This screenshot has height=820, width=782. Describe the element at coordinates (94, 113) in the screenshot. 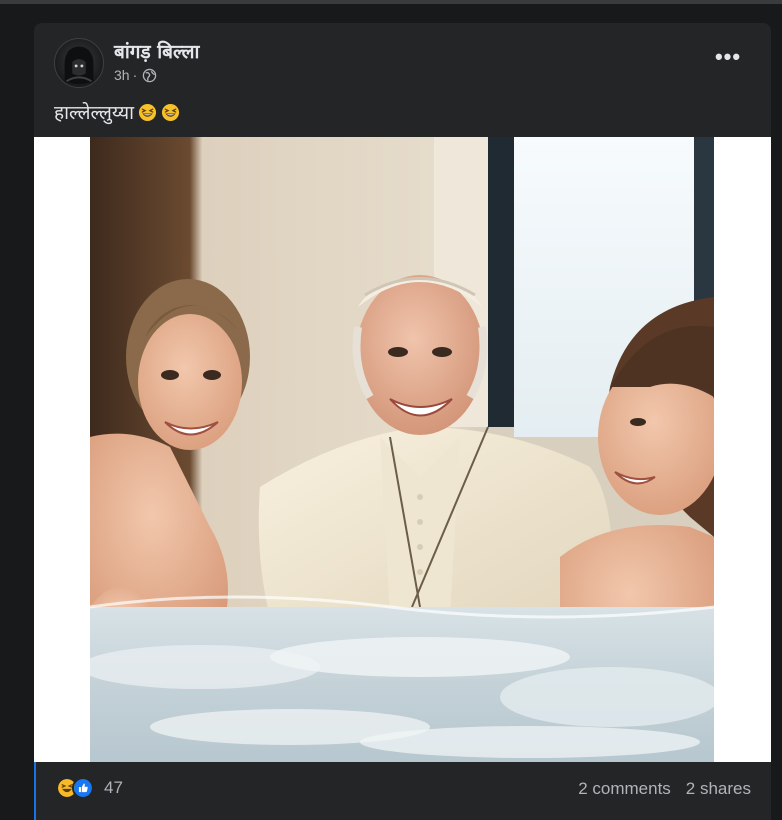

I see `post-text: हाल्लेल्लुय्या` at that location.